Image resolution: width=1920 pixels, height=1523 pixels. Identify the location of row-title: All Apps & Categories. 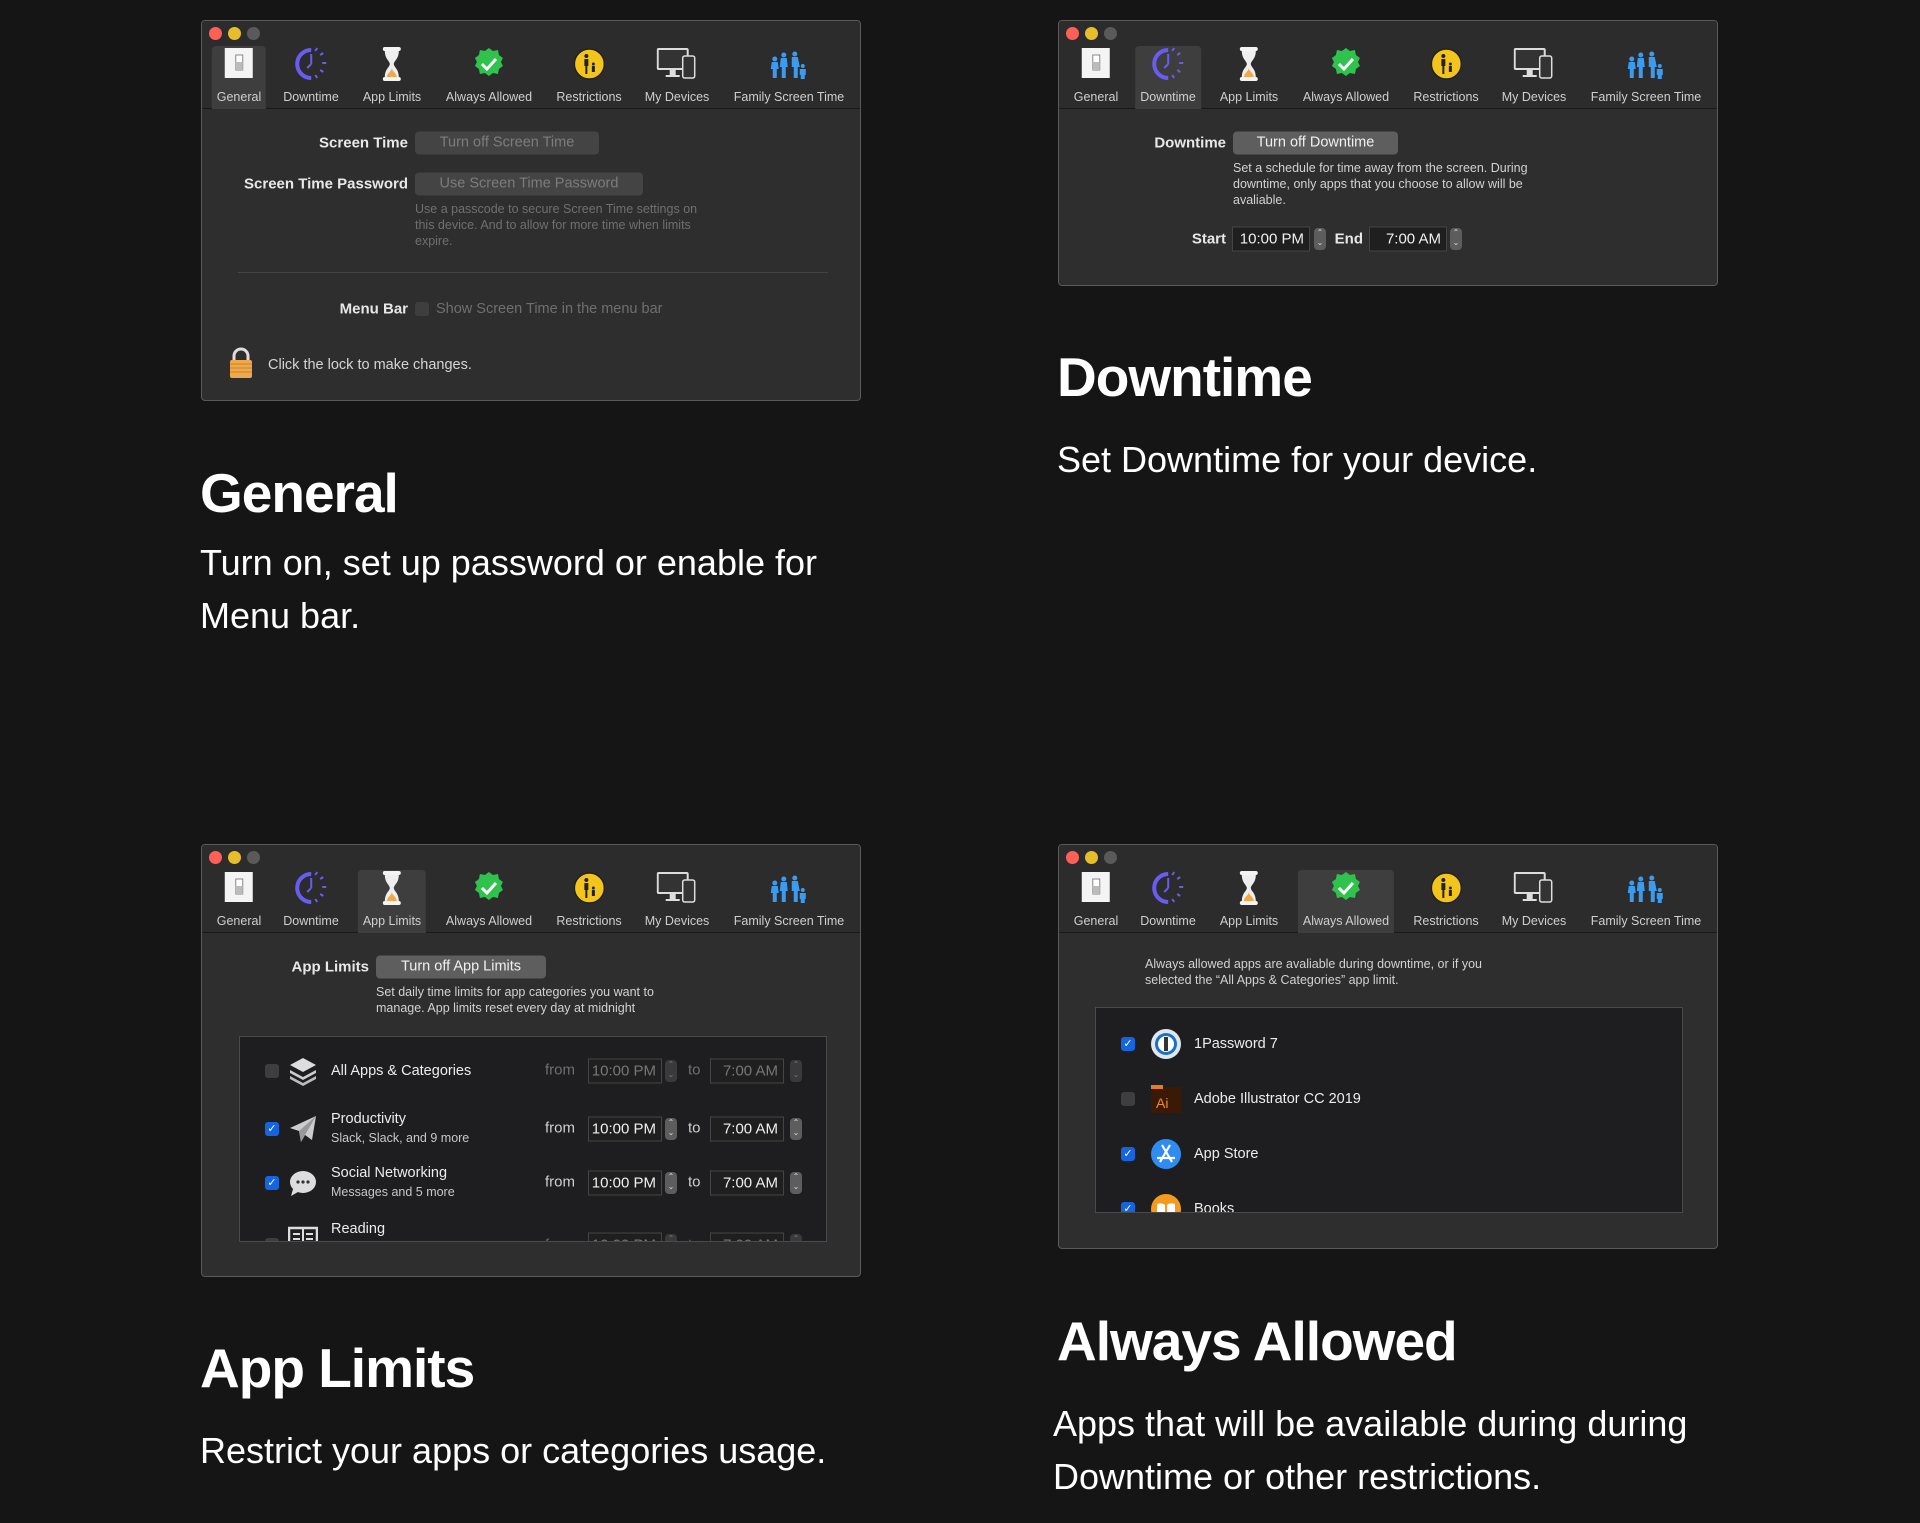
(401, 1071).